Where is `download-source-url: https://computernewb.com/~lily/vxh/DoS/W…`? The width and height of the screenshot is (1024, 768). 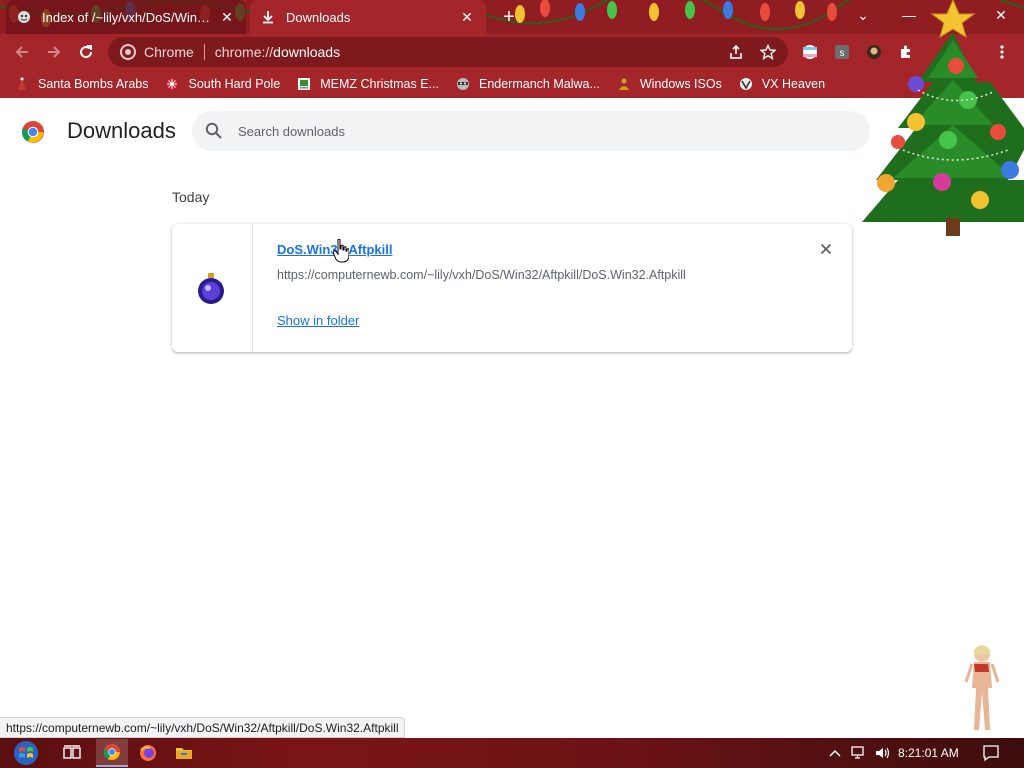
download-source-url: https://computernewb.com/~lily/vxh/DoS/W… is located at coordinates (481, 275).